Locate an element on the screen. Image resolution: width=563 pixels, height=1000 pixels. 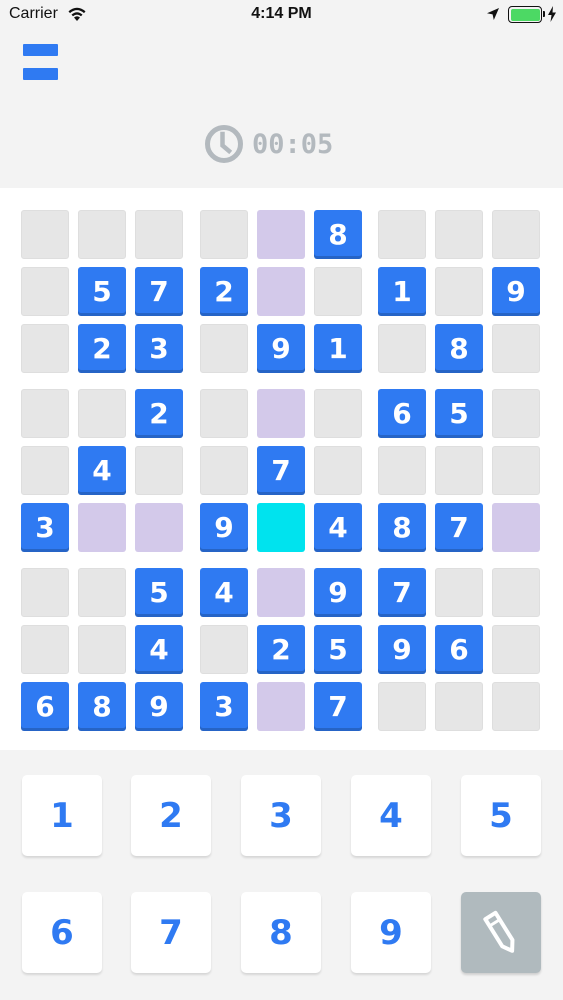
number-key-1: 1 is located at coordinates (62, 815).